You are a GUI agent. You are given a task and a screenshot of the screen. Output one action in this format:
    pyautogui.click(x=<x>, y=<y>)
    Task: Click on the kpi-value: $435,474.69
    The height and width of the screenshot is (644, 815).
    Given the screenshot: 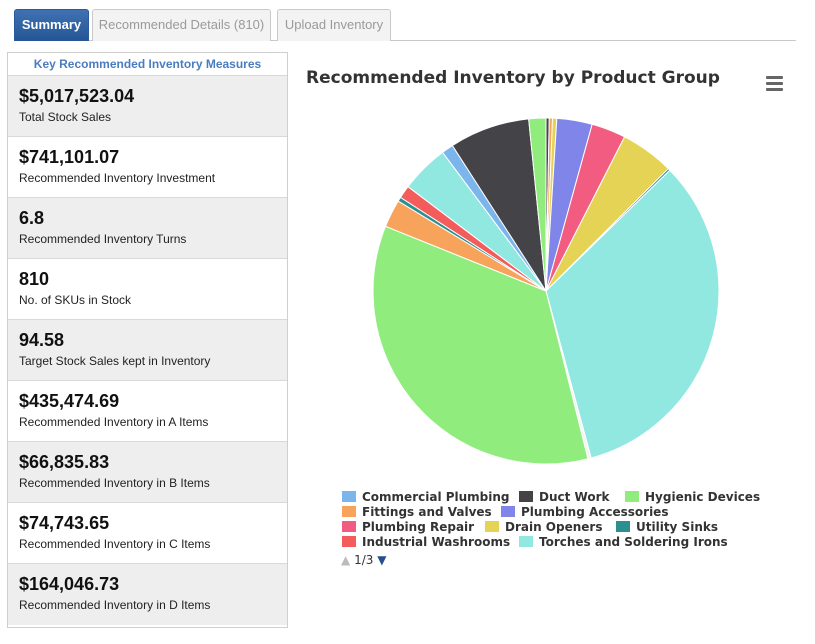 What is the action you would take?
    pyautogui.click(x=69, y=401)
    